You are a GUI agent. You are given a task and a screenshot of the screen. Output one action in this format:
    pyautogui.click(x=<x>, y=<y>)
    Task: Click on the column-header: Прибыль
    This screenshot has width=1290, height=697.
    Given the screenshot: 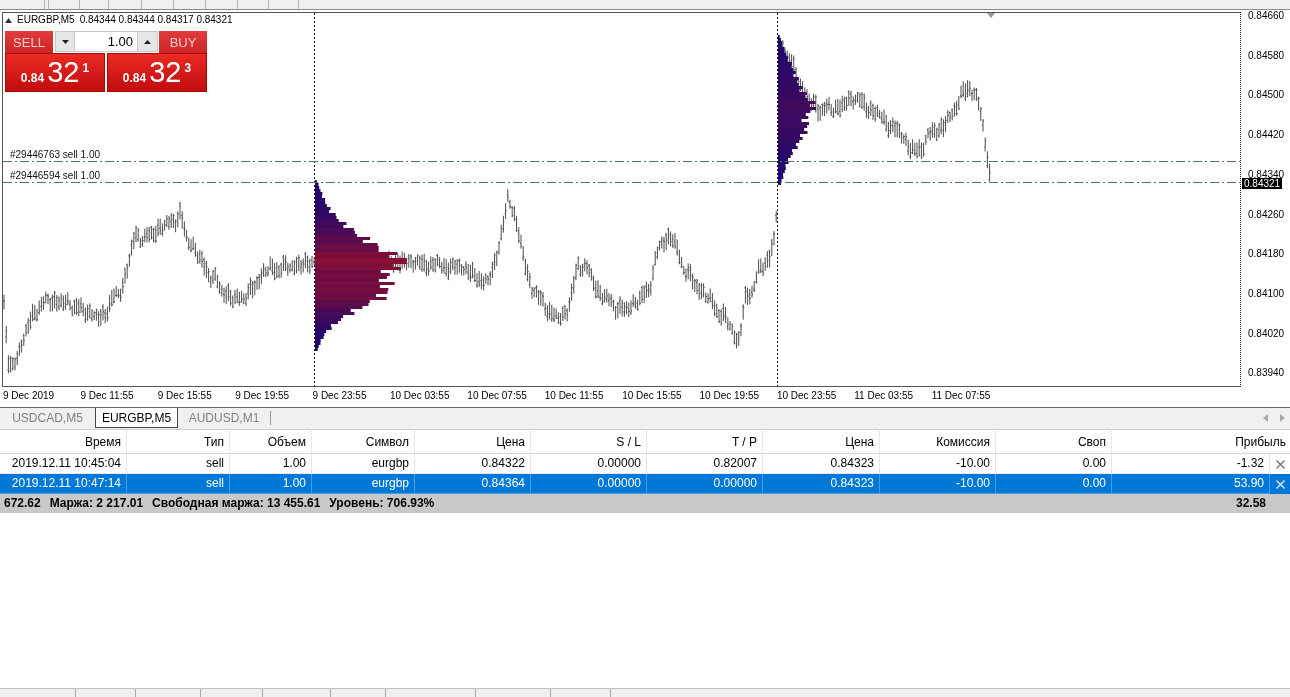 What is the action you would take?
    pyautogui.click(x=1201, y=441)
    